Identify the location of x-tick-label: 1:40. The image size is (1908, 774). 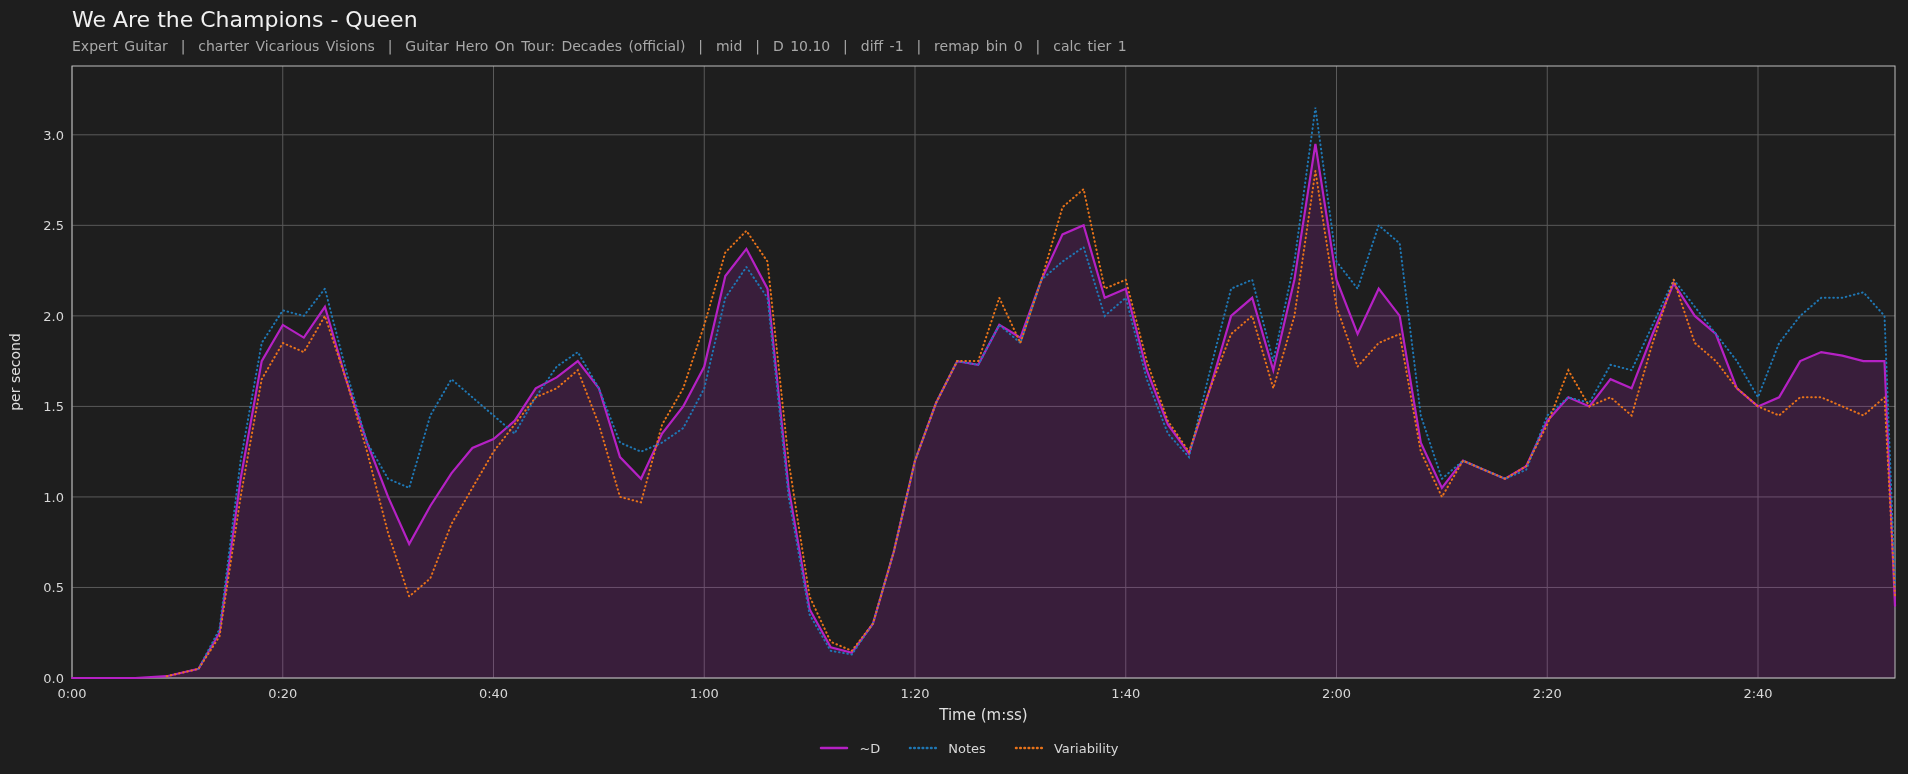
(1126, 693).